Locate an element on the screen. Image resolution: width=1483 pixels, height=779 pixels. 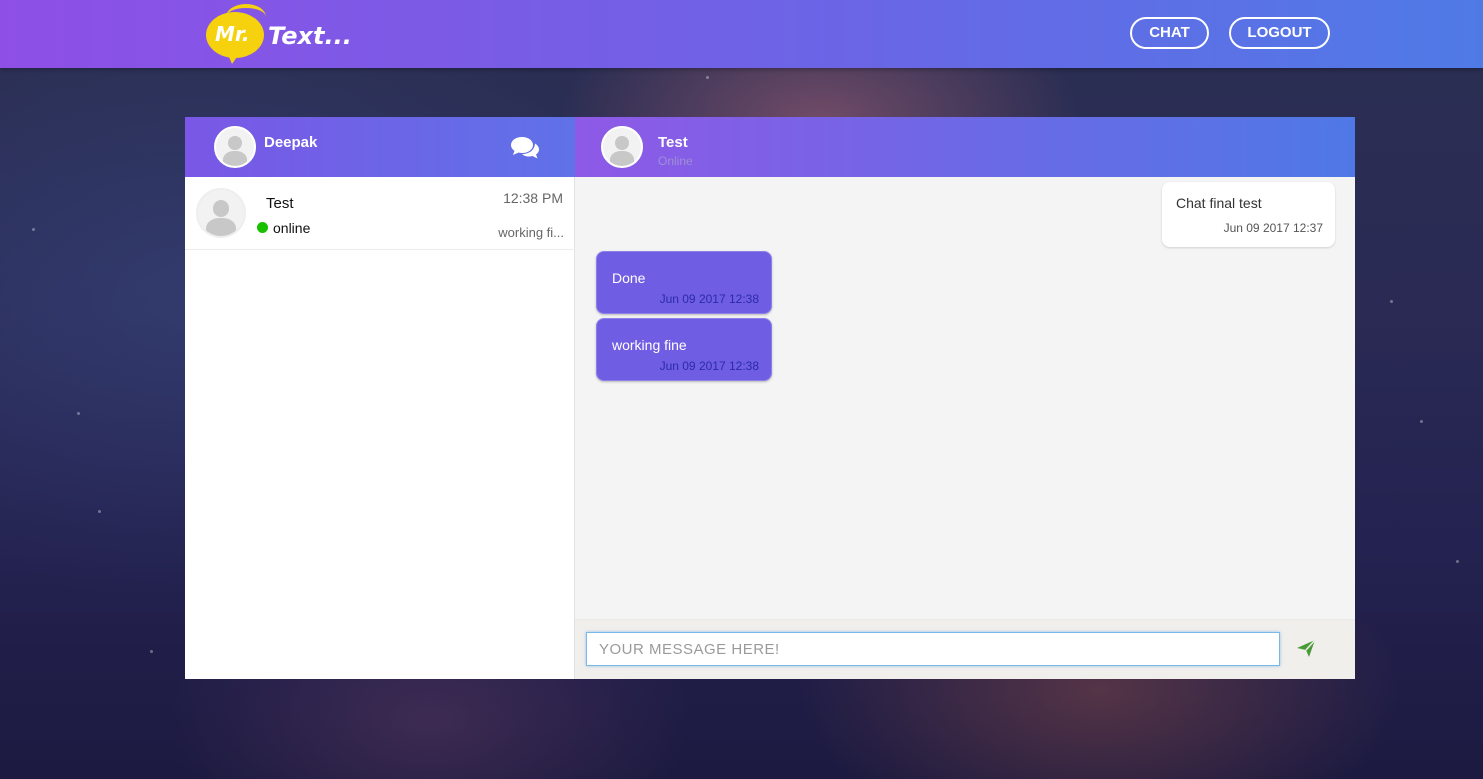
received-message: Done Jun 09 2017 12:38 is located at coordinates (684, 282).